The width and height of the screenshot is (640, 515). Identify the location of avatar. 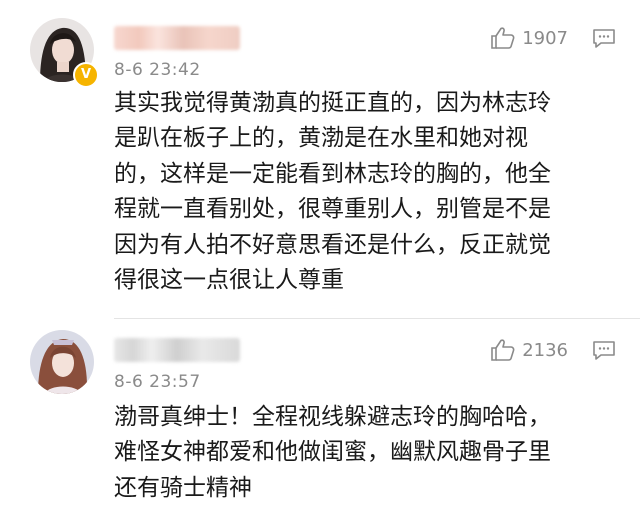
(62, 362).